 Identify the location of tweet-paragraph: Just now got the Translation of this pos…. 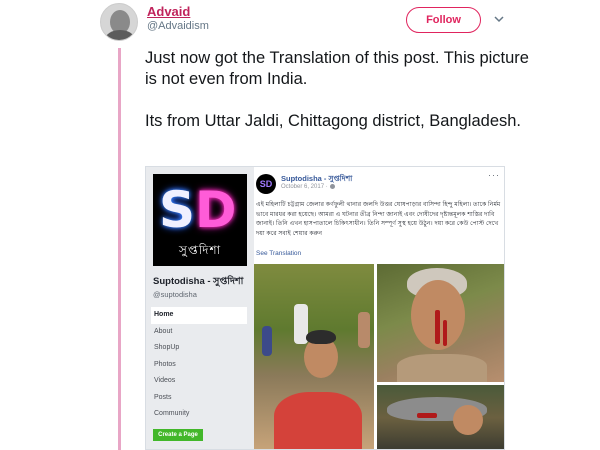
(337, 68).